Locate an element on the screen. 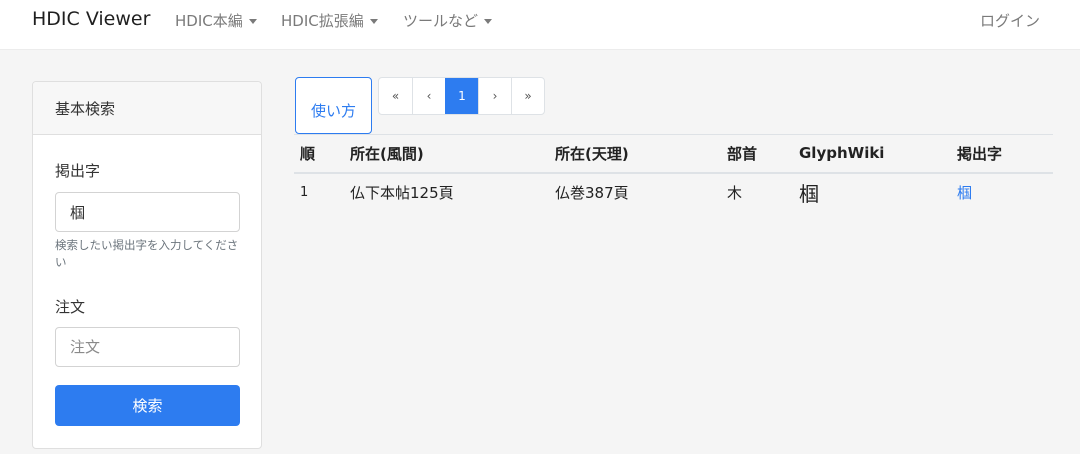 The width and height of the screenshot is (1080, 454). brand-logo: HDIC Viewer is located at coordinates (91, 19).